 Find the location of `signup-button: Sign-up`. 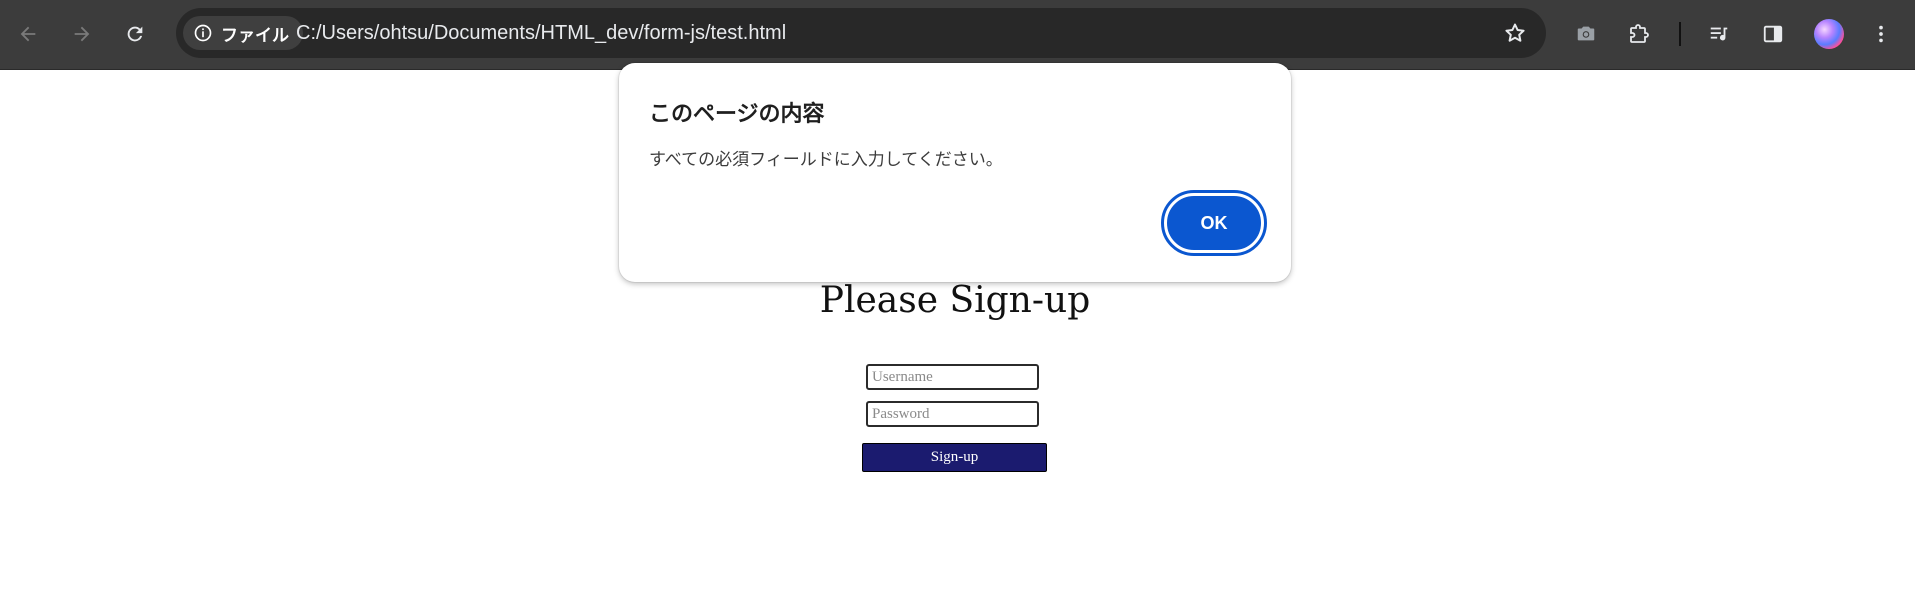

signup-button: Sign-up is located at coordinates (954, 457).